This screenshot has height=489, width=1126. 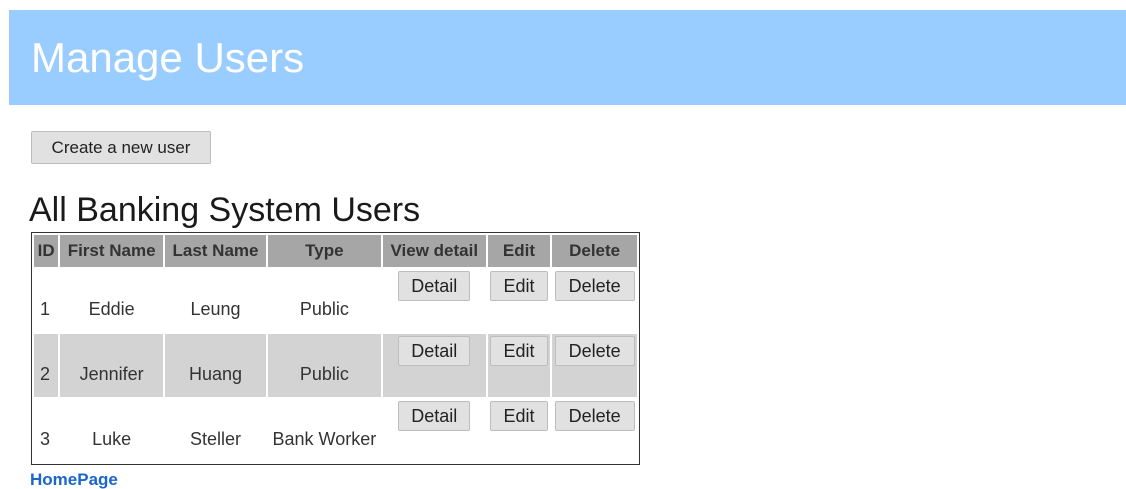 What do you see at coordinates (74, 479) in the screenshot?
I see `homepage-link: HomePage` at bounding box center [74, 479].